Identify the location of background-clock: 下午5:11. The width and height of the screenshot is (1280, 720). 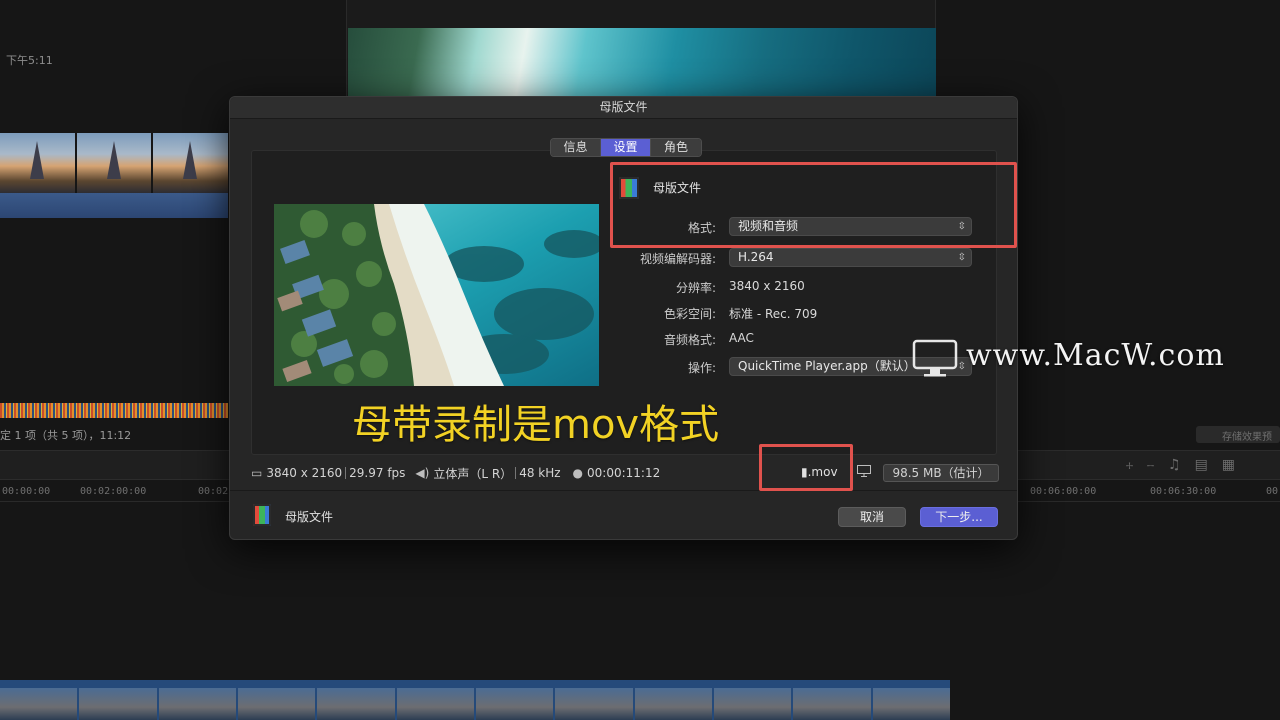
(29, 60).